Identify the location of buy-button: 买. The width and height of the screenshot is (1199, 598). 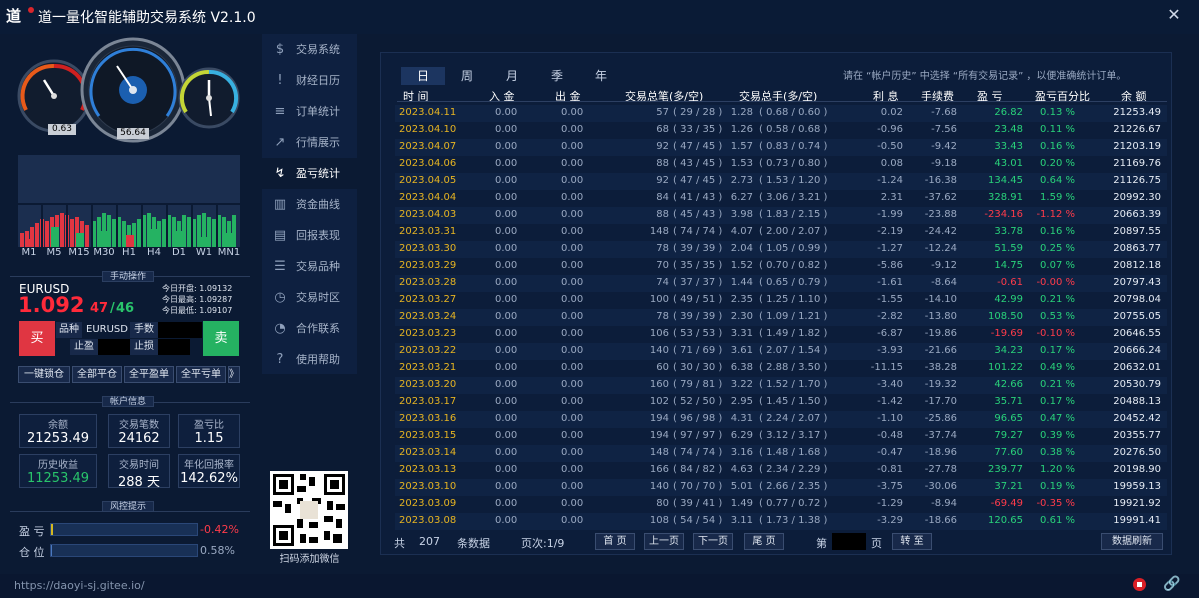
(37, 338).